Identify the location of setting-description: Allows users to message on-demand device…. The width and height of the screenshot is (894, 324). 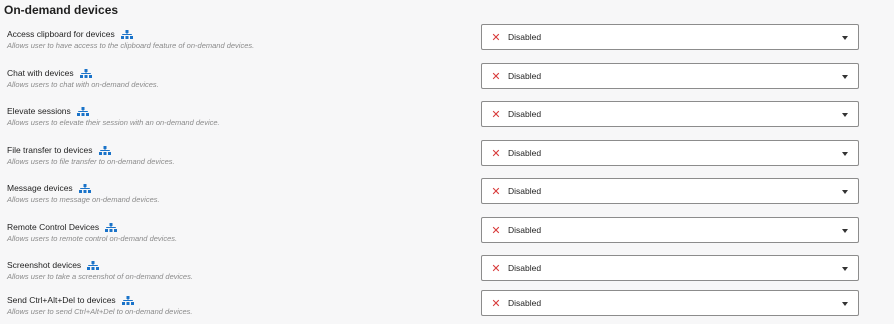
(83, 199).